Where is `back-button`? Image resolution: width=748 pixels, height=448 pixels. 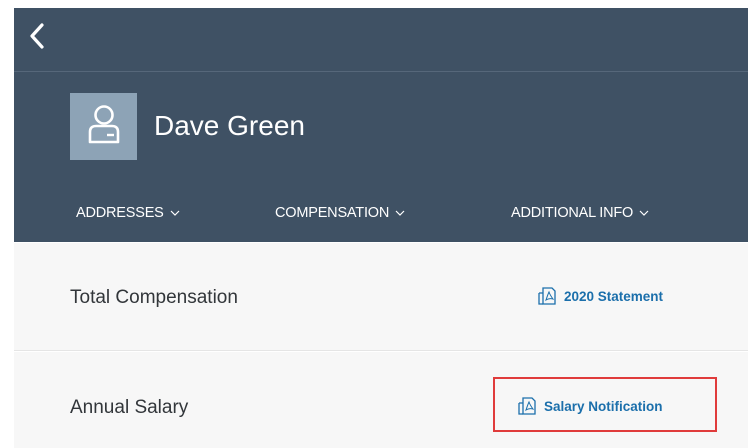
back-button is located at coordinates (37, 38).